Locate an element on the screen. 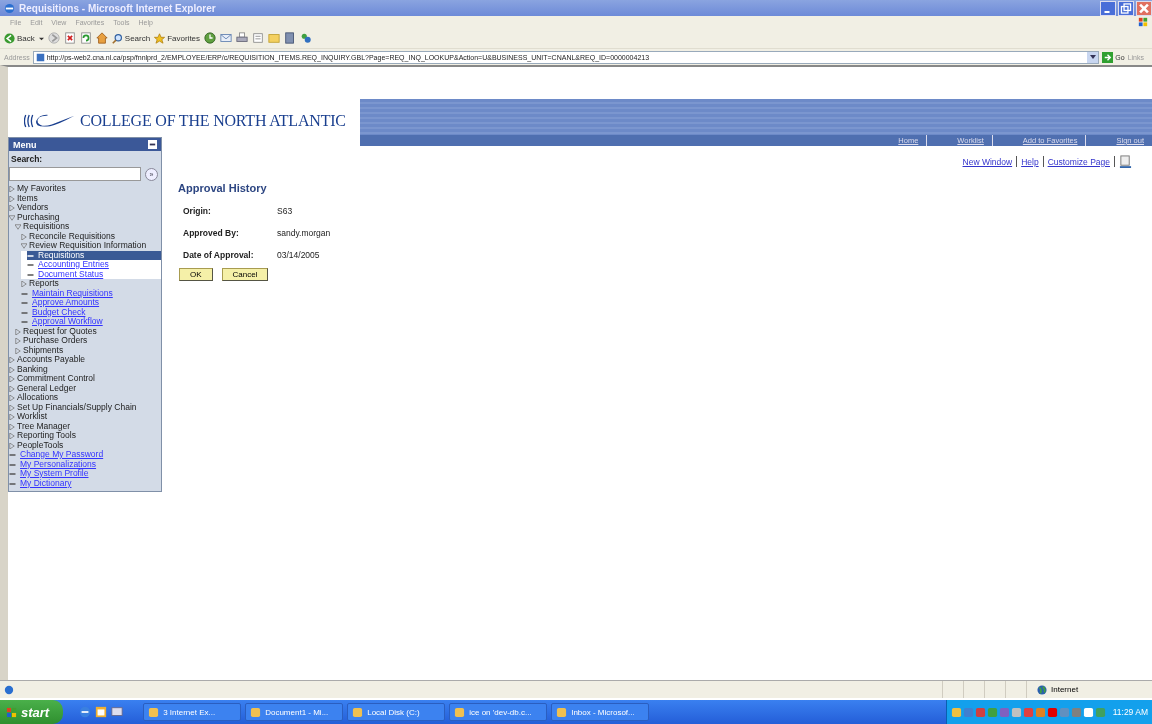 The image size is (1152, 724). home-icon is located at coordinates (101, 38).